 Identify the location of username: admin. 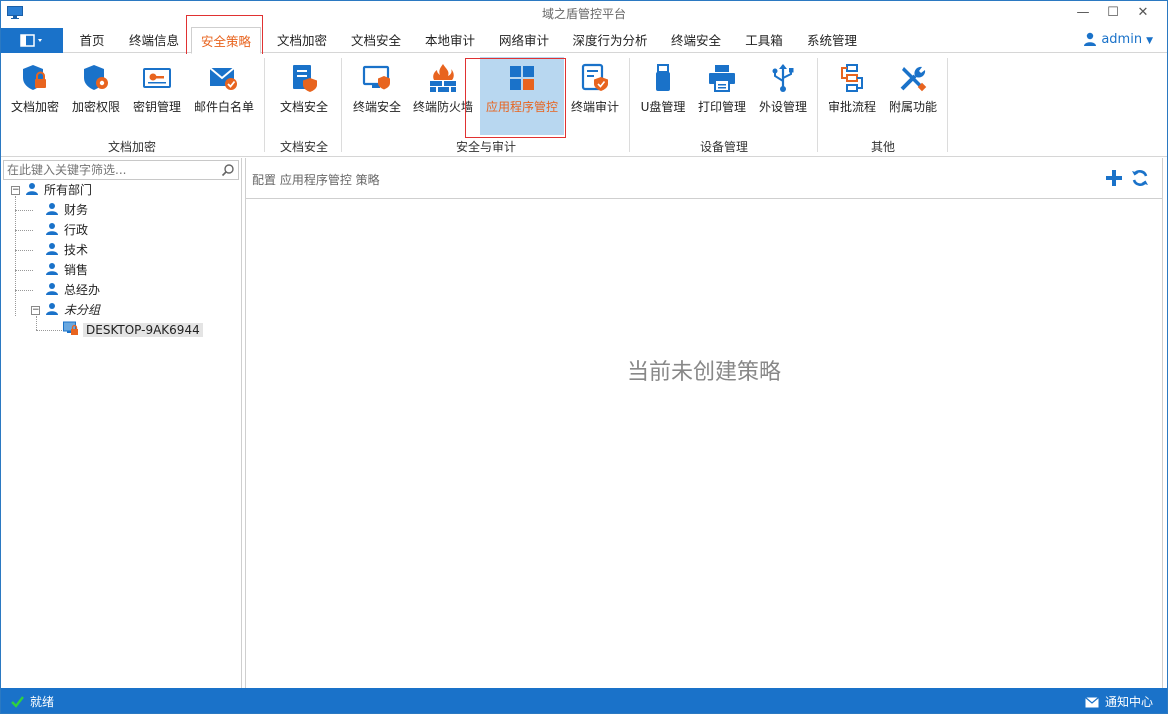
(1122, 39).